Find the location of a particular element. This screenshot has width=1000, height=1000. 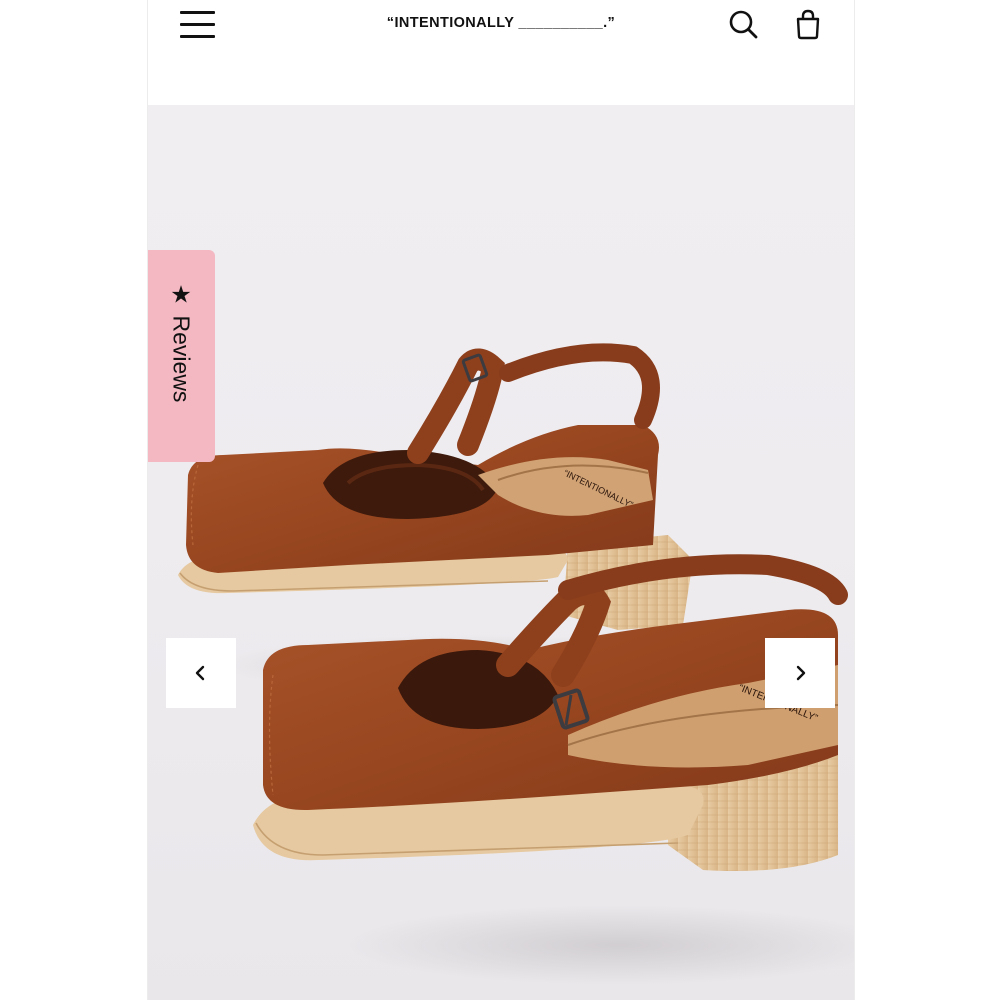

reviews-text: Reviews is located at coordinates (181, 359).